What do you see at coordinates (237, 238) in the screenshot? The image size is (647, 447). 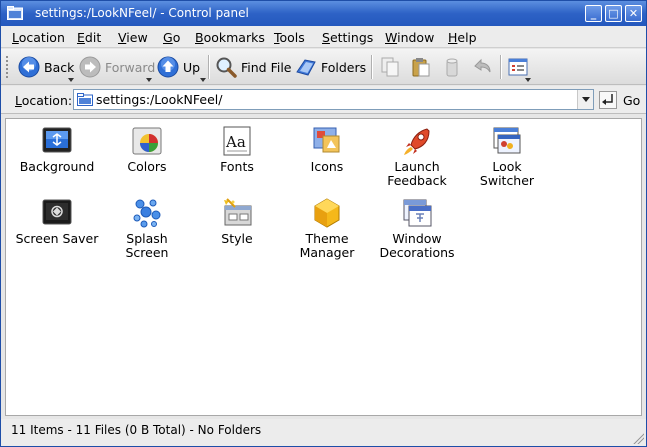 I see `item-label: Style` at bounding box center [237, 238].